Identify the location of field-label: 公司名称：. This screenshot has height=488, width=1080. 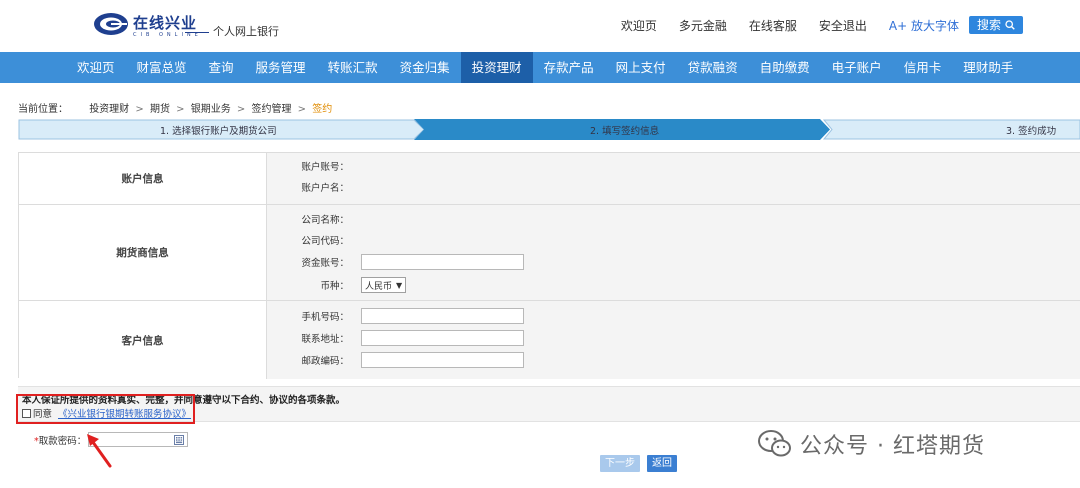
(325, 220).